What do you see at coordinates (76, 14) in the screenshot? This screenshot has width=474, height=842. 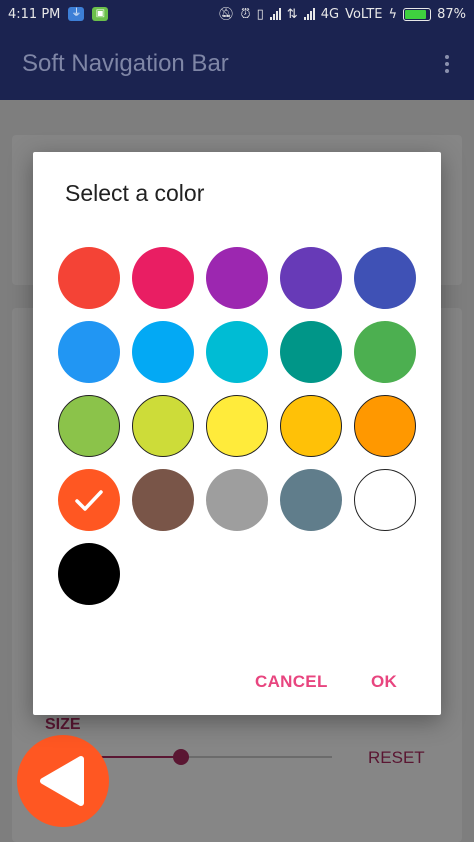 I see `usb-icon: ⏚` at bounding box center [76, 14].